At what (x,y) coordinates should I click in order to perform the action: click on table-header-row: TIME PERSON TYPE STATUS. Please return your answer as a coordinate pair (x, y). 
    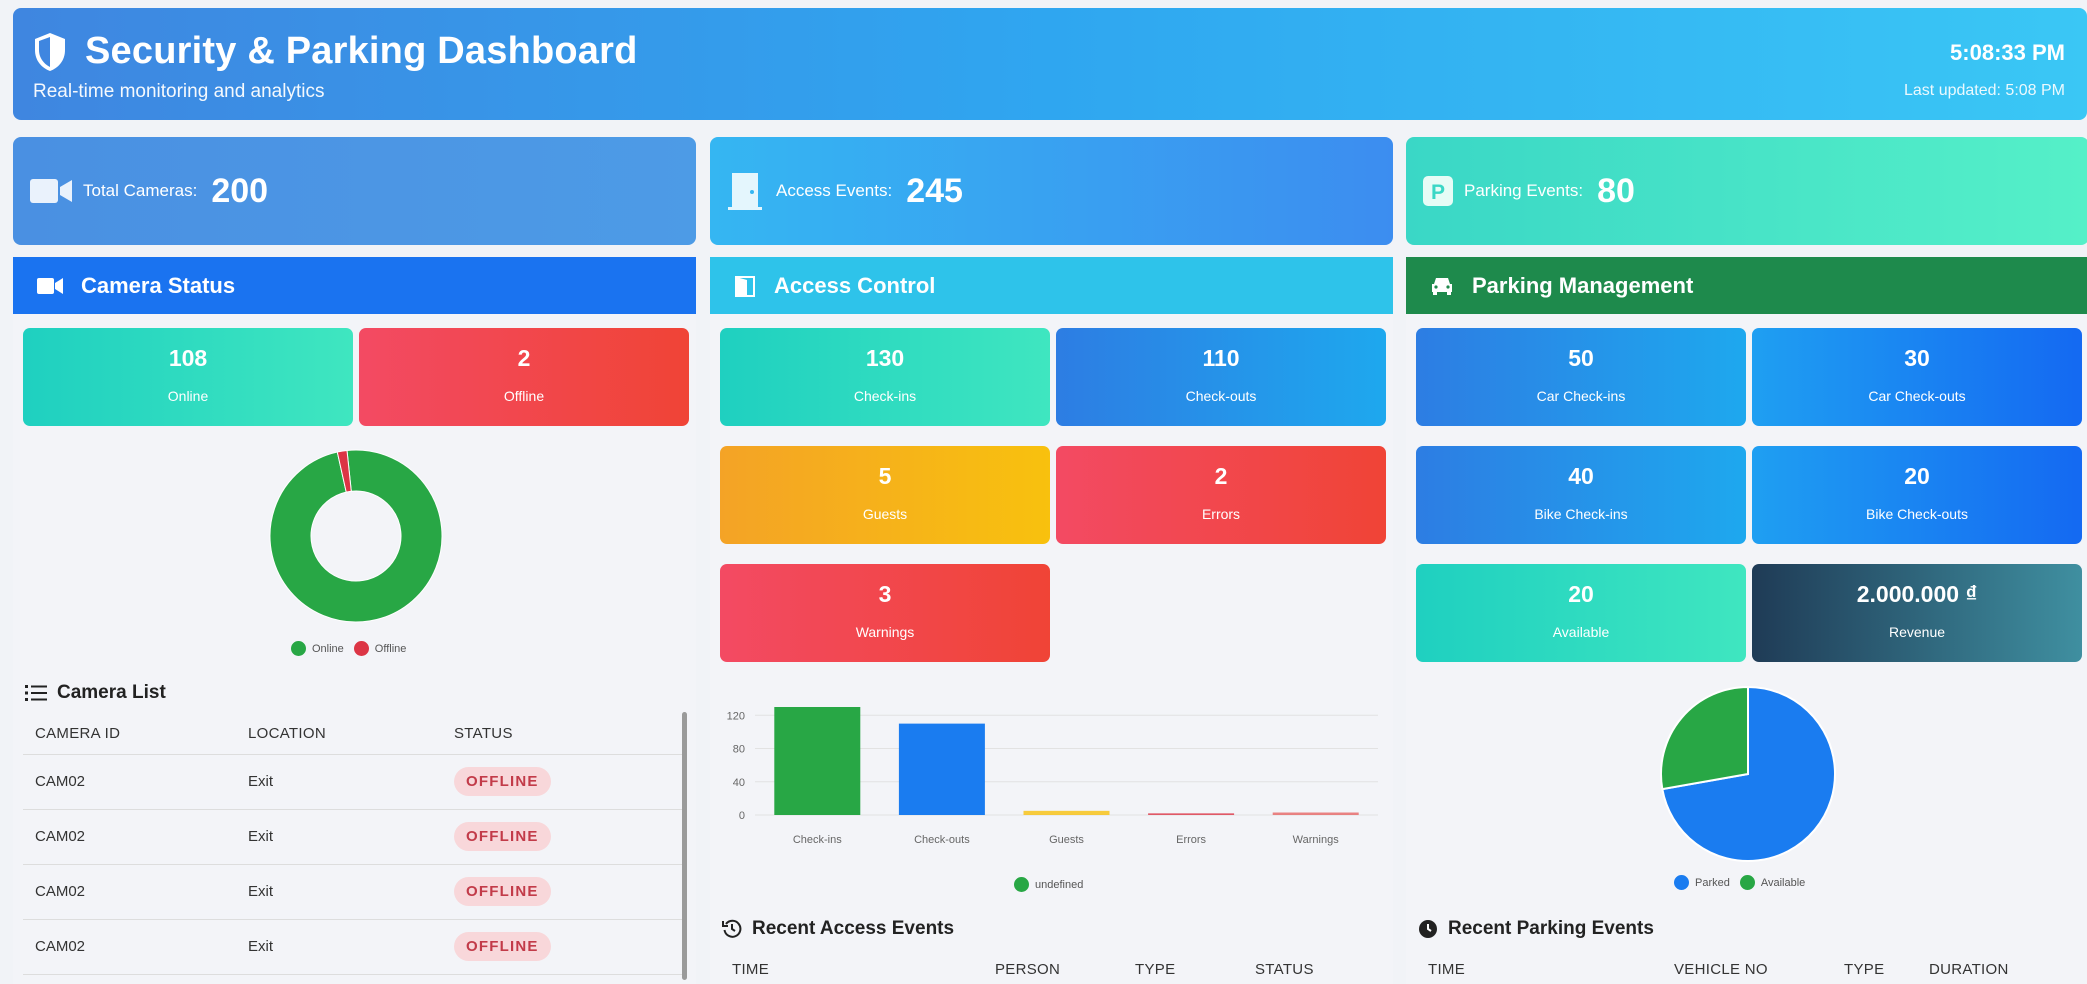
    Looking at the image, I should click on (1051, 967).